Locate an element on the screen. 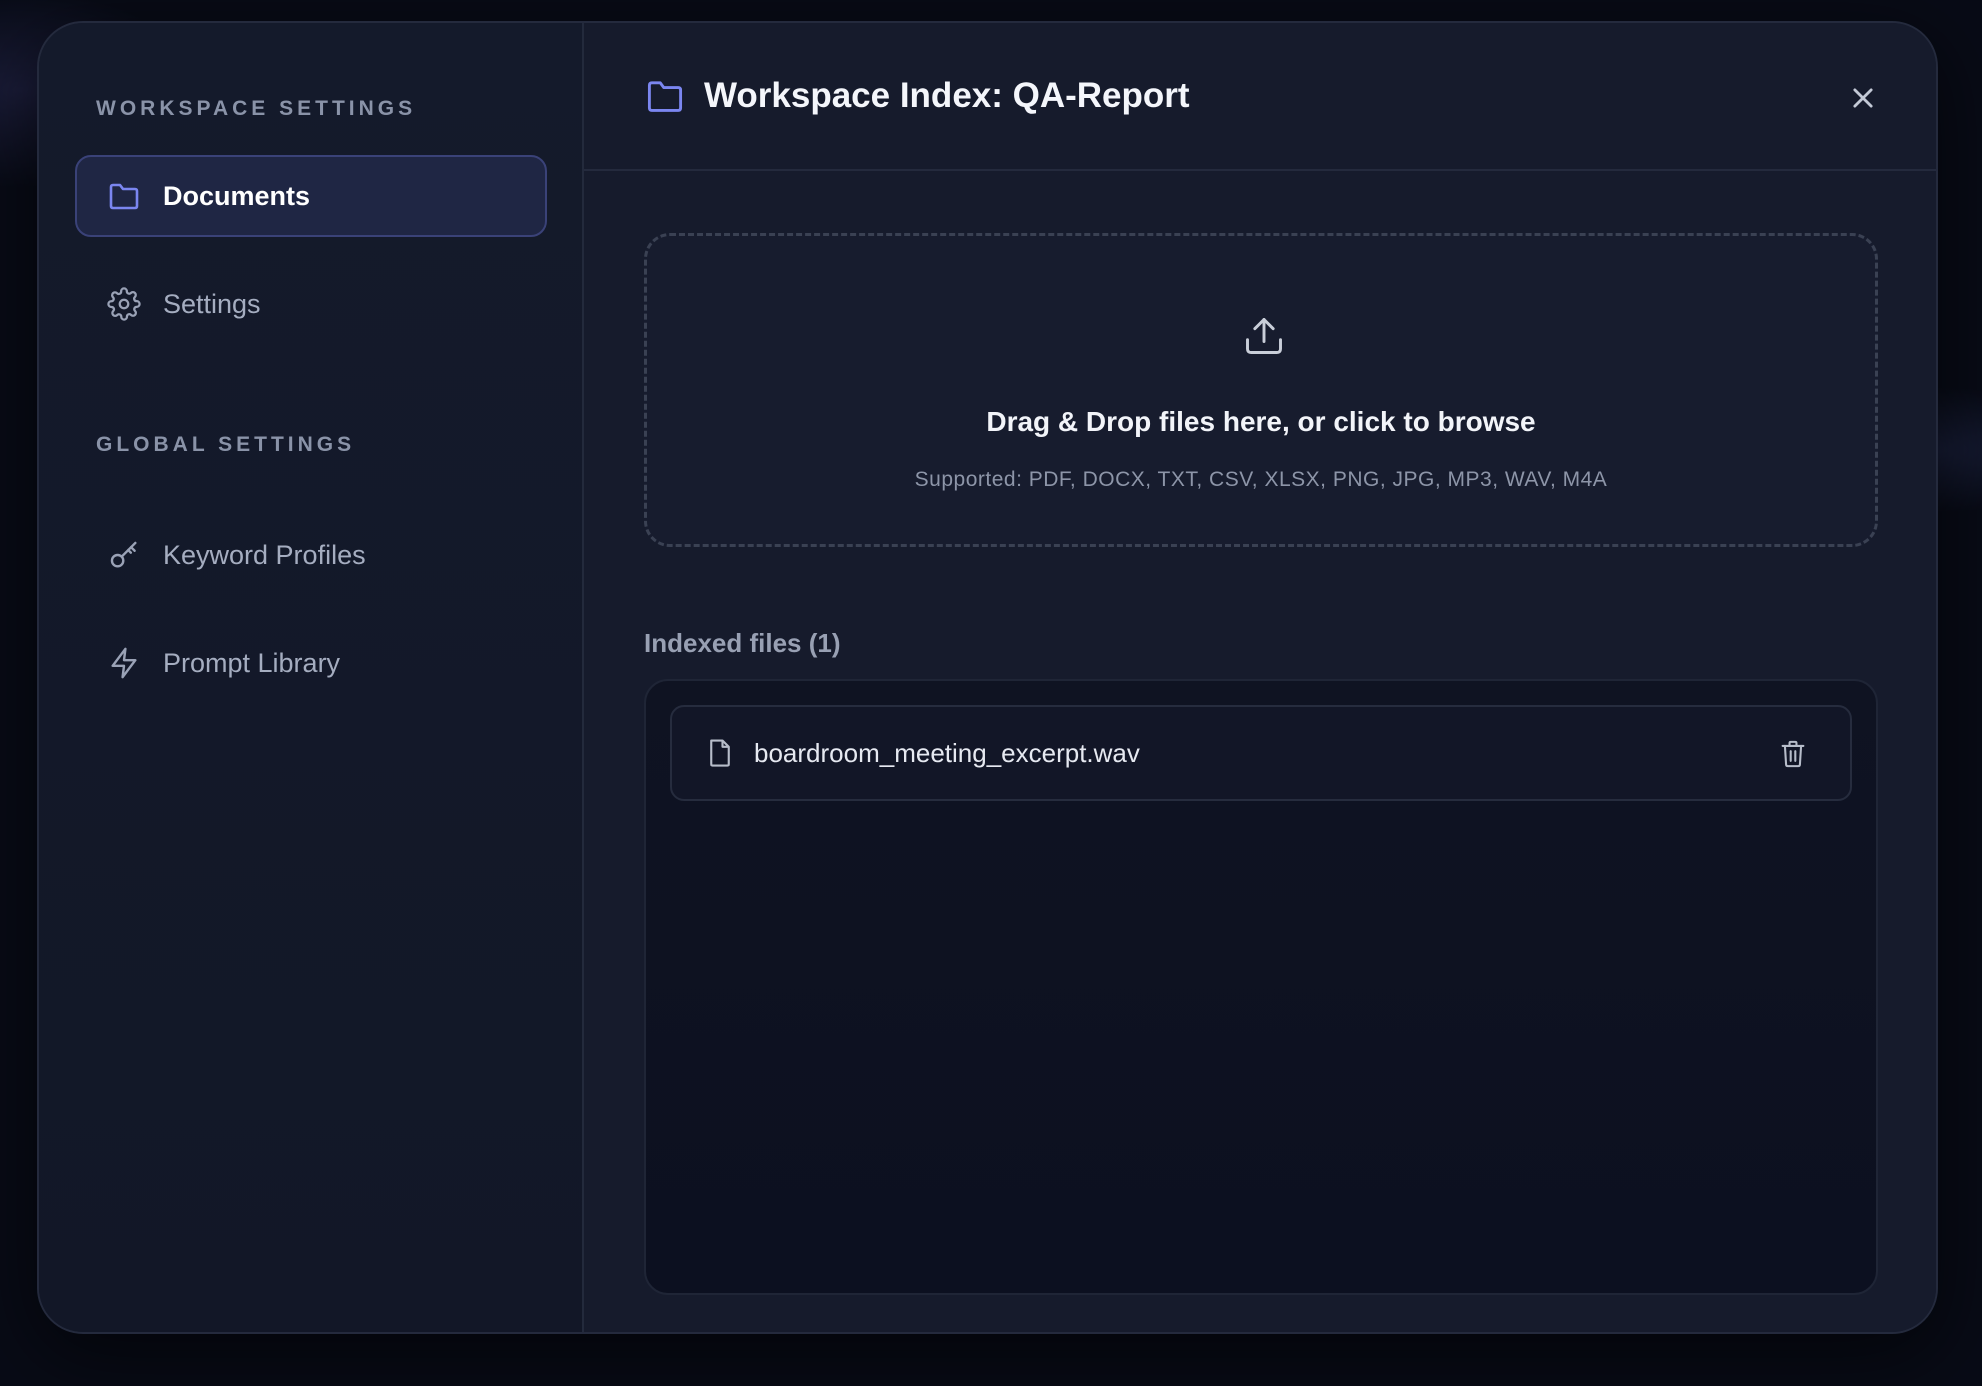 This screenshot has height=1386, width=1982. upload-icon is located at coordinates (1264, 336).